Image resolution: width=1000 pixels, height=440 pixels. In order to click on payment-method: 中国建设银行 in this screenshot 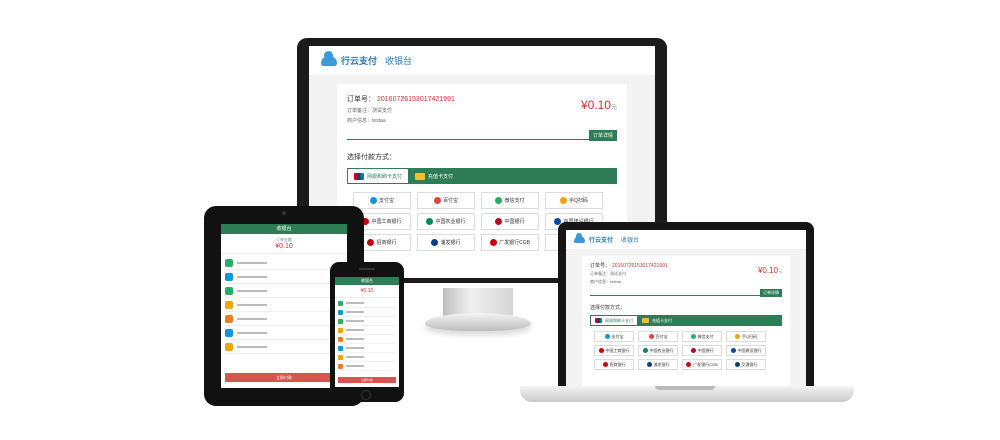, I will do `click(746, 350)`.